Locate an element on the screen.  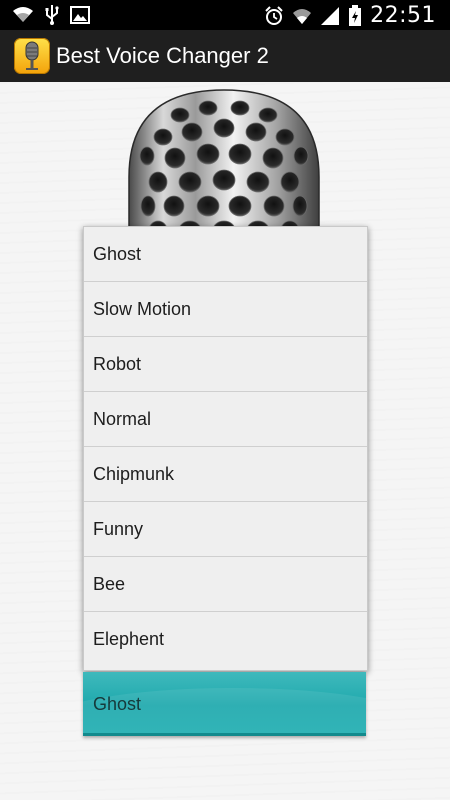
microphone-app-icon is located at coordinates (32, 56).